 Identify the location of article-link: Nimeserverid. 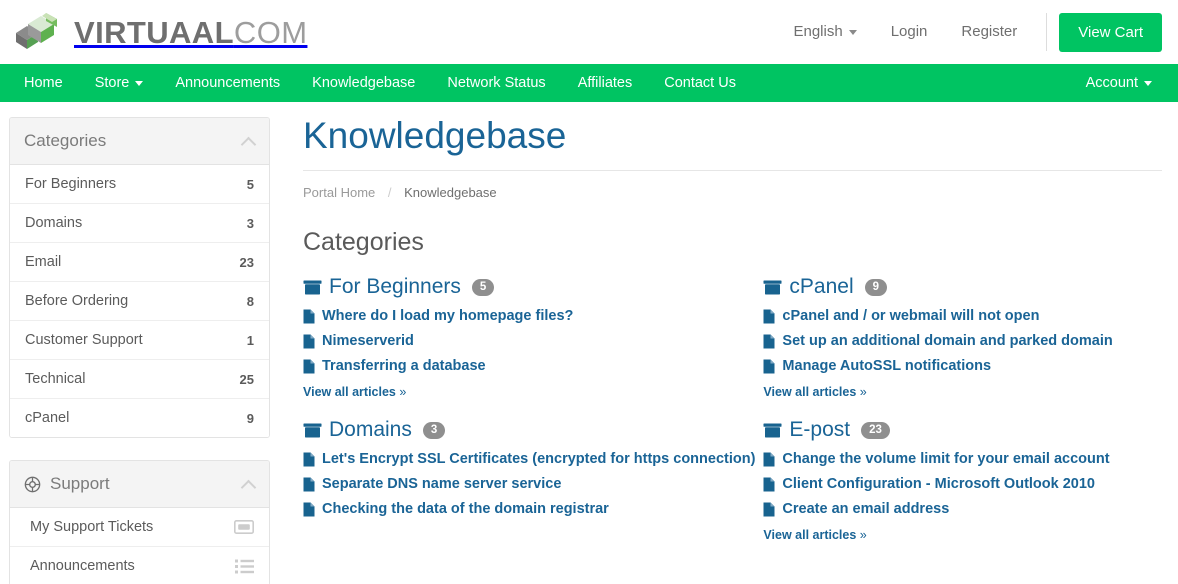
(368, 341).